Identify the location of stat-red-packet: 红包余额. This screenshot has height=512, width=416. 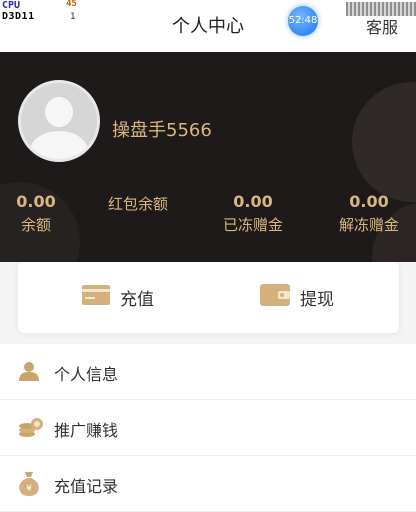
(138, 212).